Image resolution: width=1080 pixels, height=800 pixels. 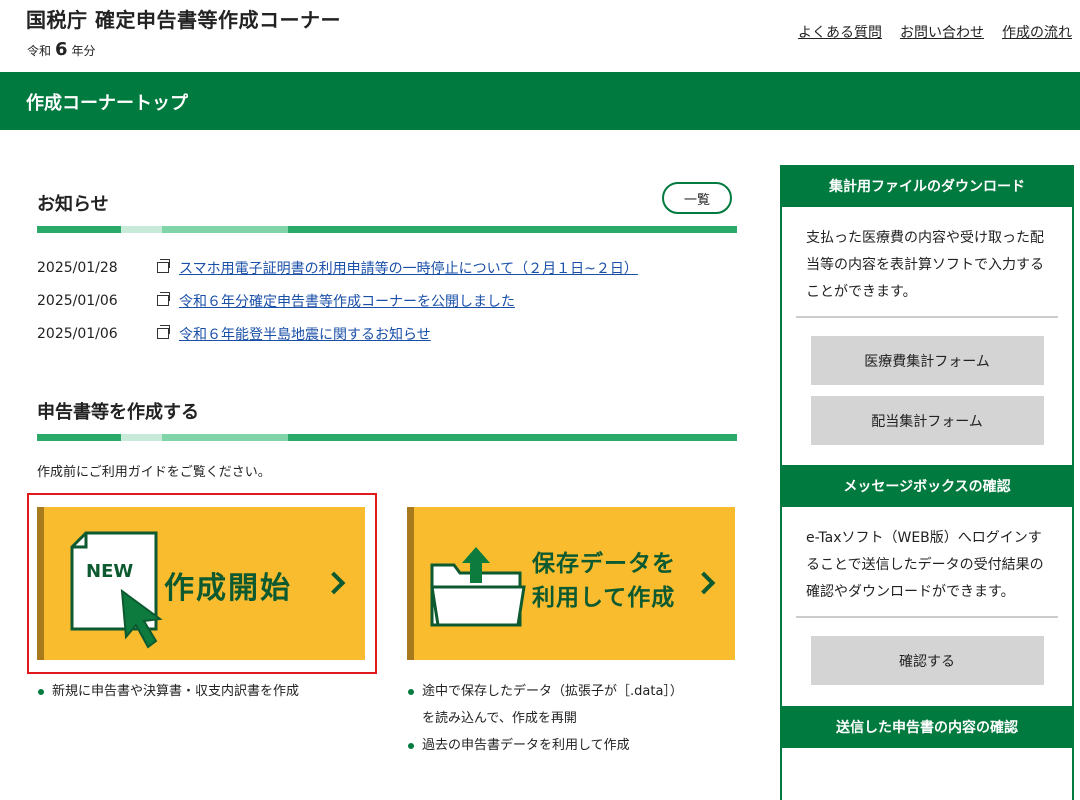 What do you see at coordinates (604, 598) in the screenshot?
I see `use-saved-data-line2: 利用して作成` at bounding box center [604, 598].